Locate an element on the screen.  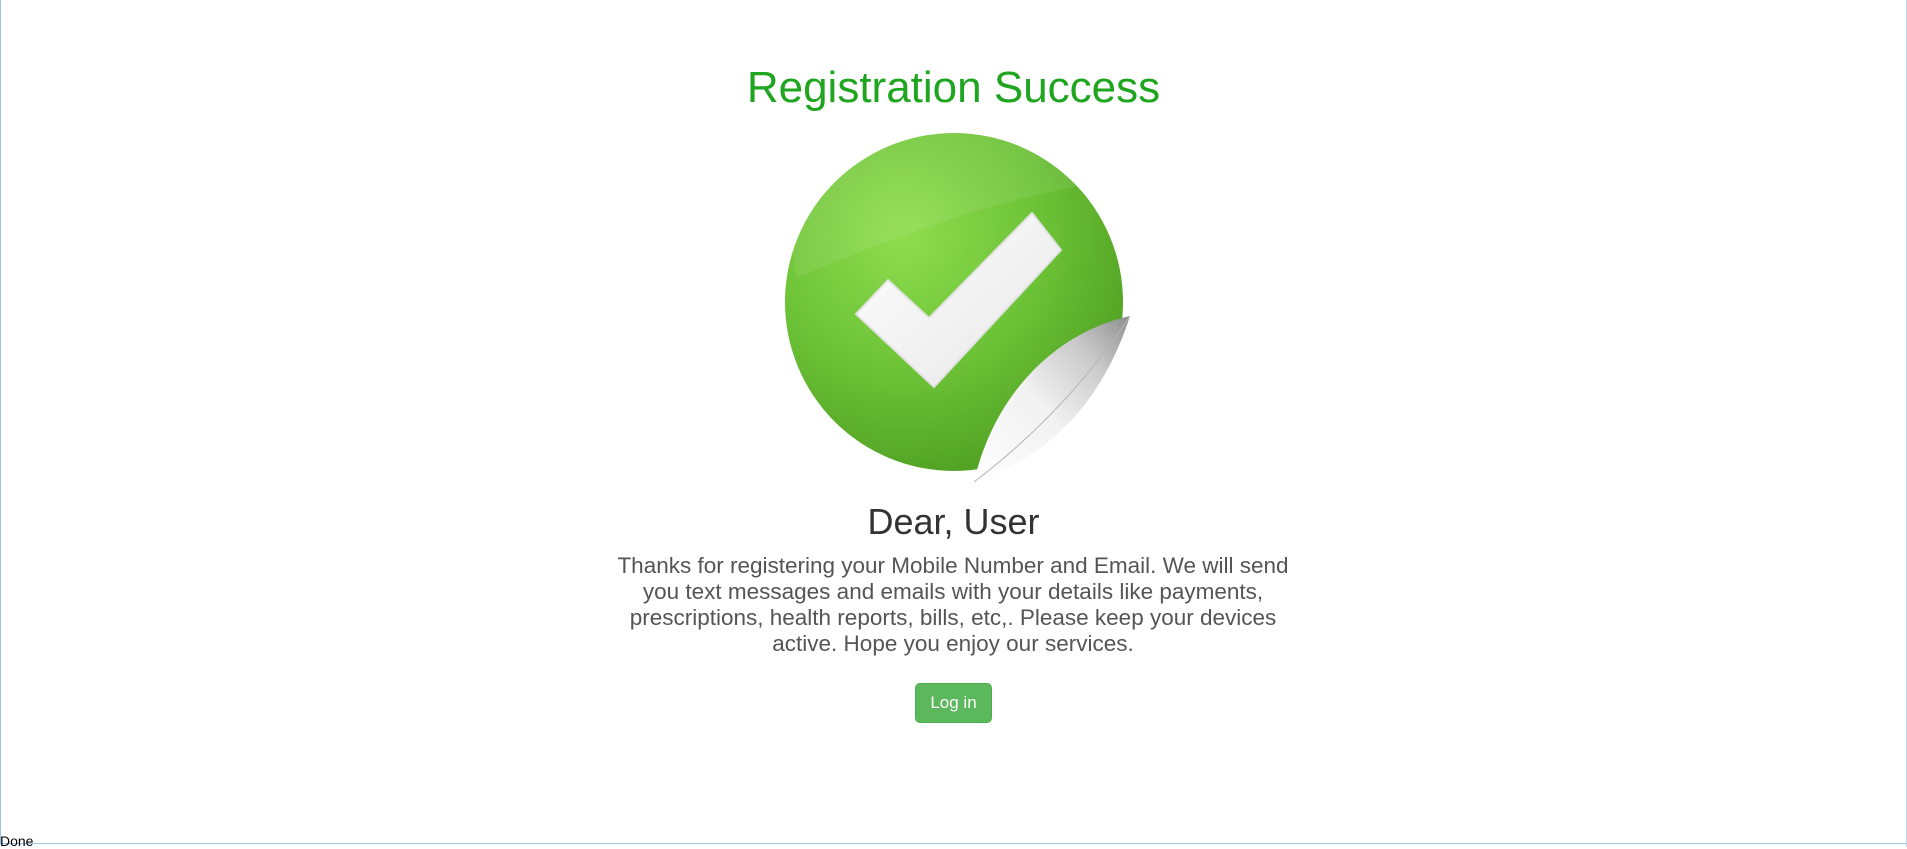
checkmark-sticker-icon is located at coordinates (953, 307).